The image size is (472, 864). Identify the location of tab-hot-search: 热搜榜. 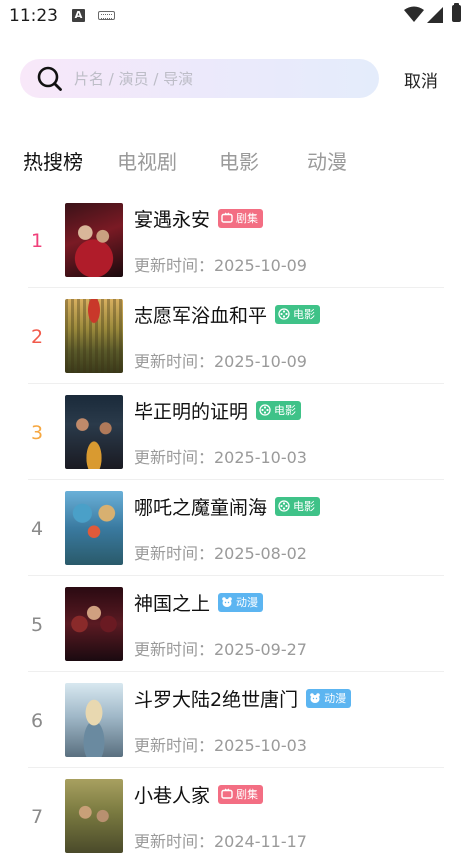
(53, 160).